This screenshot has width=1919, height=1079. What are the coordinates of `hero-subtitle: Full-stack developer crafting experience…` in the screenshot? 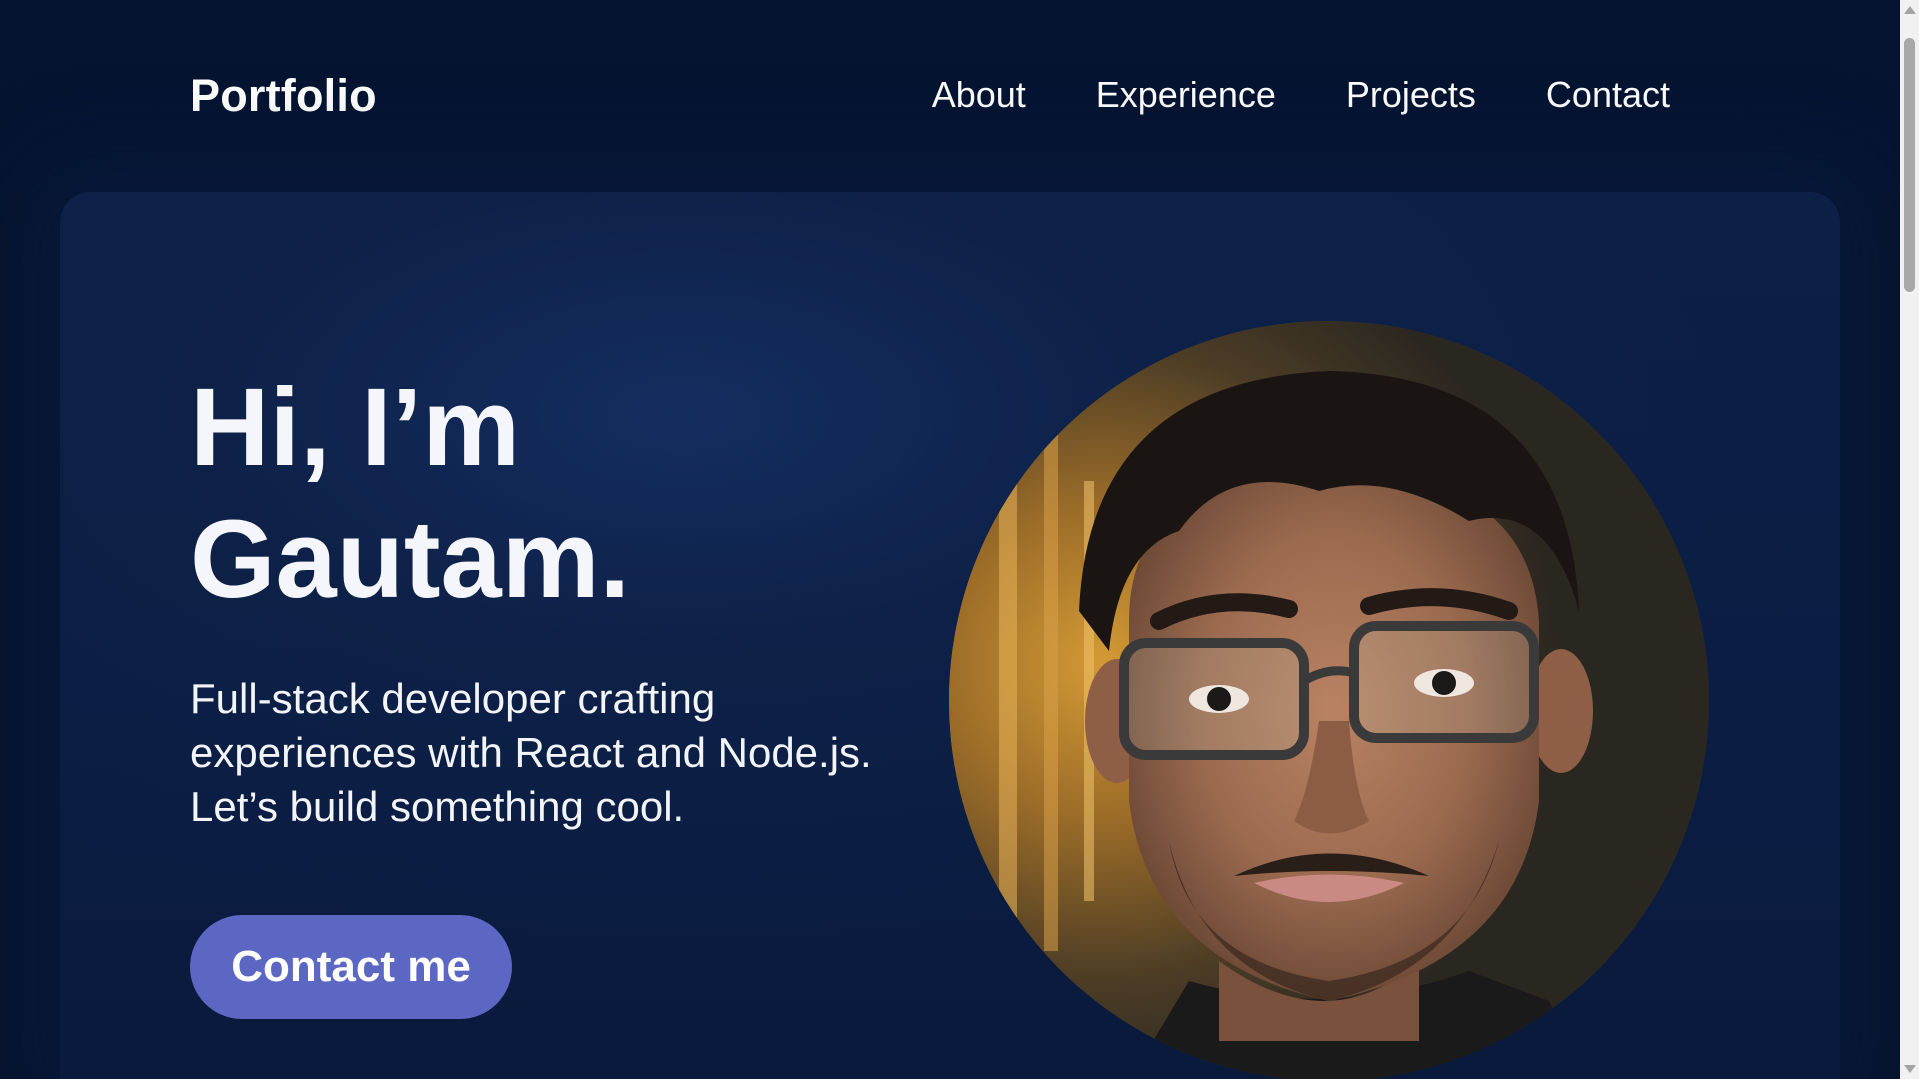 It's located at (531, 752).